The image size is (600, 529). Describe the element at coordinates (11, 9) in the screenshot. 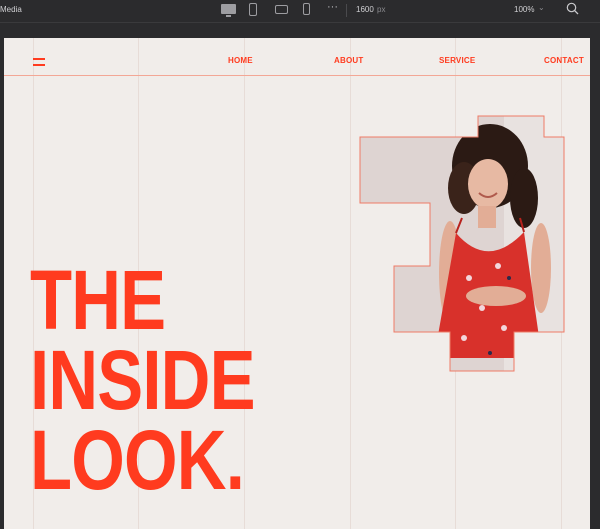

I see `editor-title: Media` at that location.